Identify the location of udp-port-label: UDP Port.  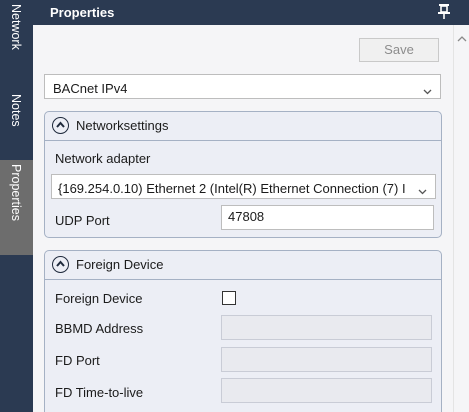
(82, 220).